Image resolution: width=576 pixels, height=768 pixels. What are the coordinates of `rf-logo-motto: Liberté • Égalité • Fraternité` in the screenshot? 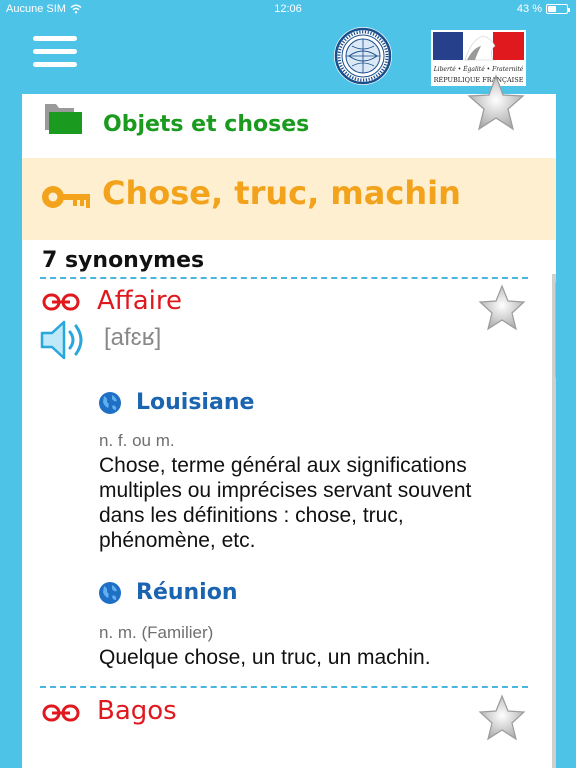 It's located at (478, 69).